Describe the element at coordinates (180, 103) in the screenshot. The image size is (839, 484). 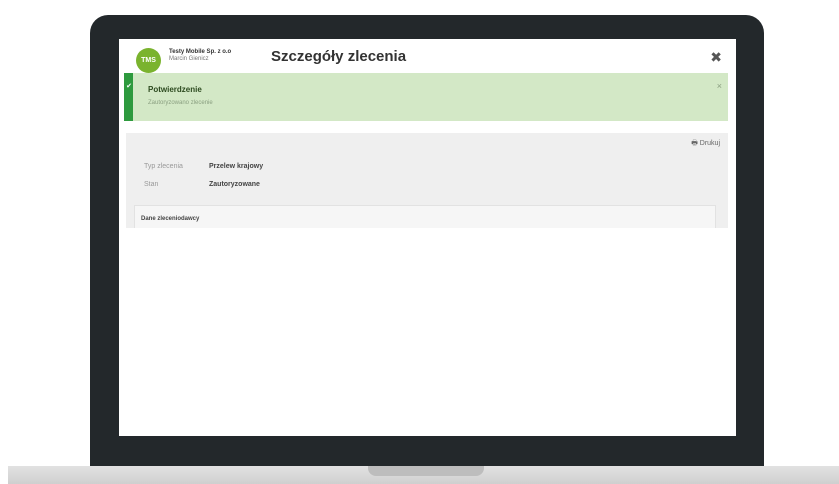
I see `alert-message: Zautoryzowano zlecenie` at that location.